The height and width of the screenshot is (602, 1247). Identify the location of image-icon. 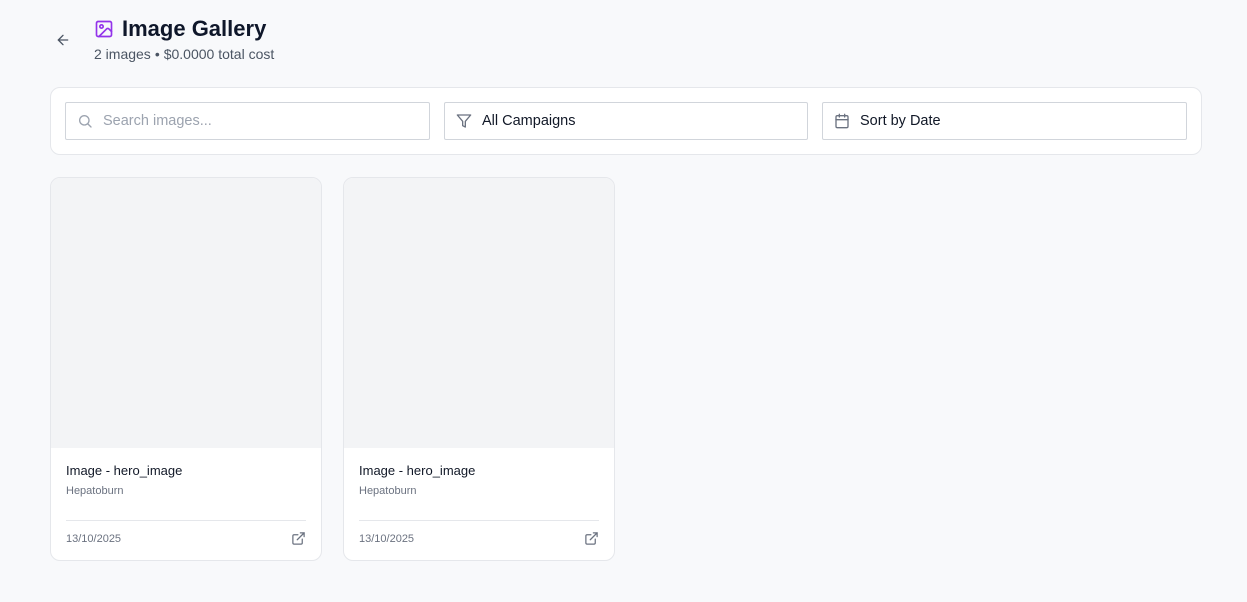
(104, 29).